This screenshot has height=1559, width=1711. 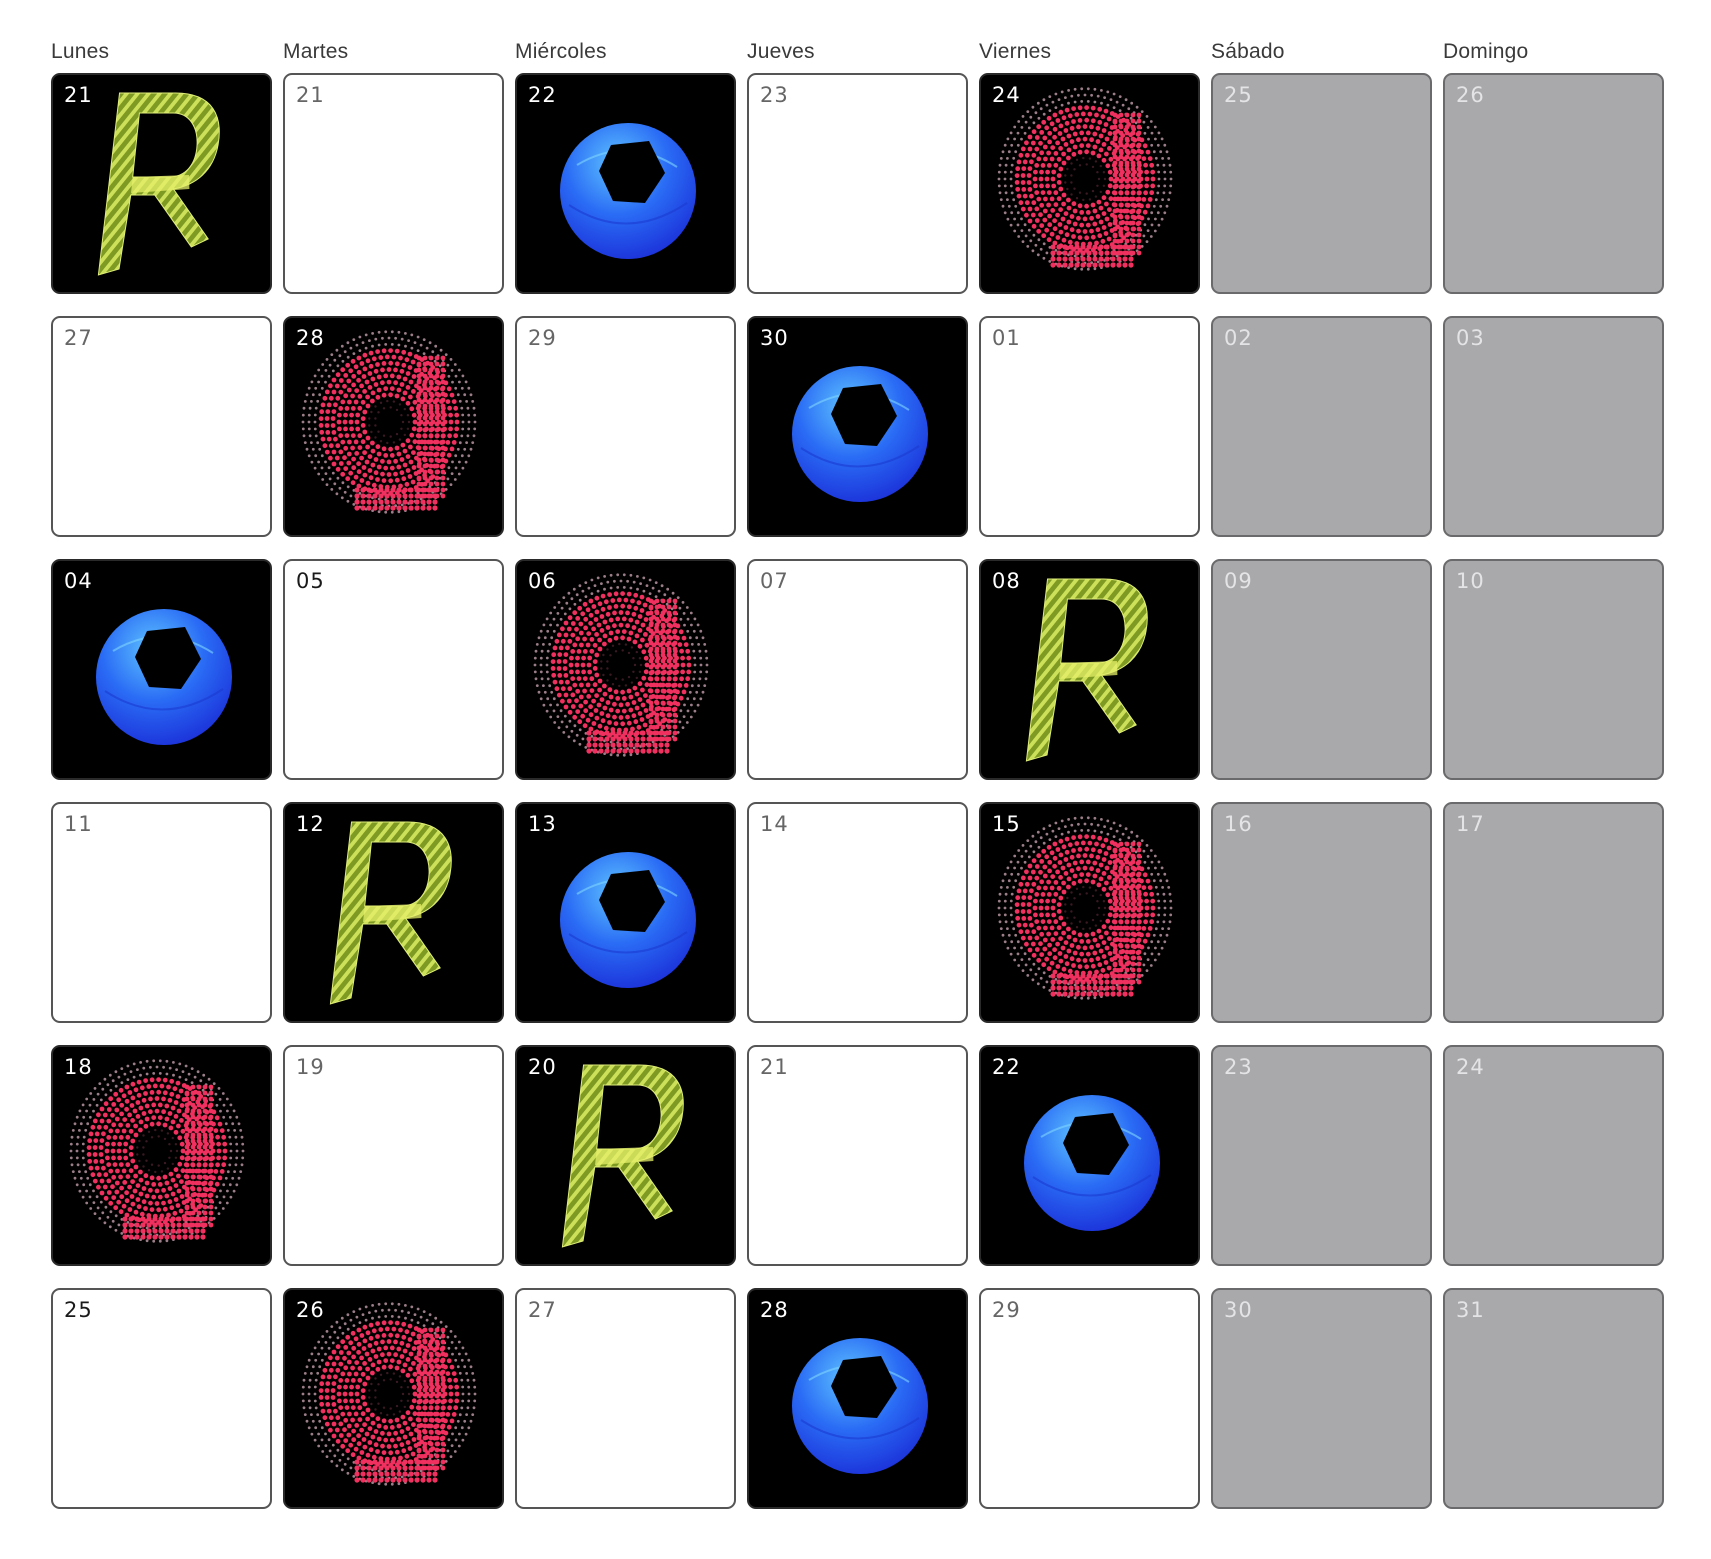 I want to click on day-cell-06: 06, so click(x=625, y=669).